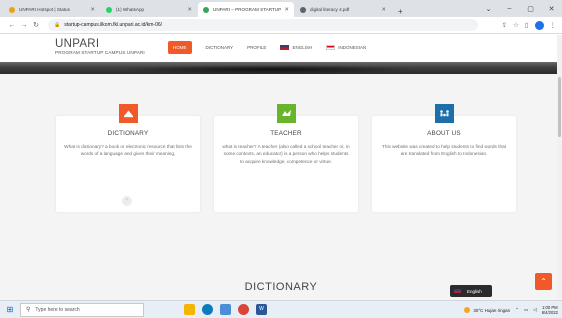  I want to click on share-icon: ⇪, so click(504, 25).